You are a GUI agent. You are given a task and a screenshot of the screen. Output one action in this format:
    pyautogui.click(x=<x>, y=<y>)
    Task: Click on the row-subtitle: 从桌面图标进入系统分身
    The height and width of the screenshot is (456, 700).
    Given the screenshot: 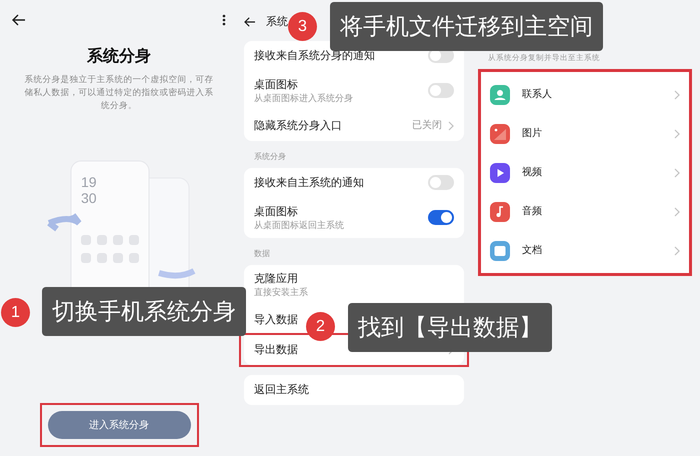 What is the action you would take?
    pyautogui.click(x=303, y=98)
    